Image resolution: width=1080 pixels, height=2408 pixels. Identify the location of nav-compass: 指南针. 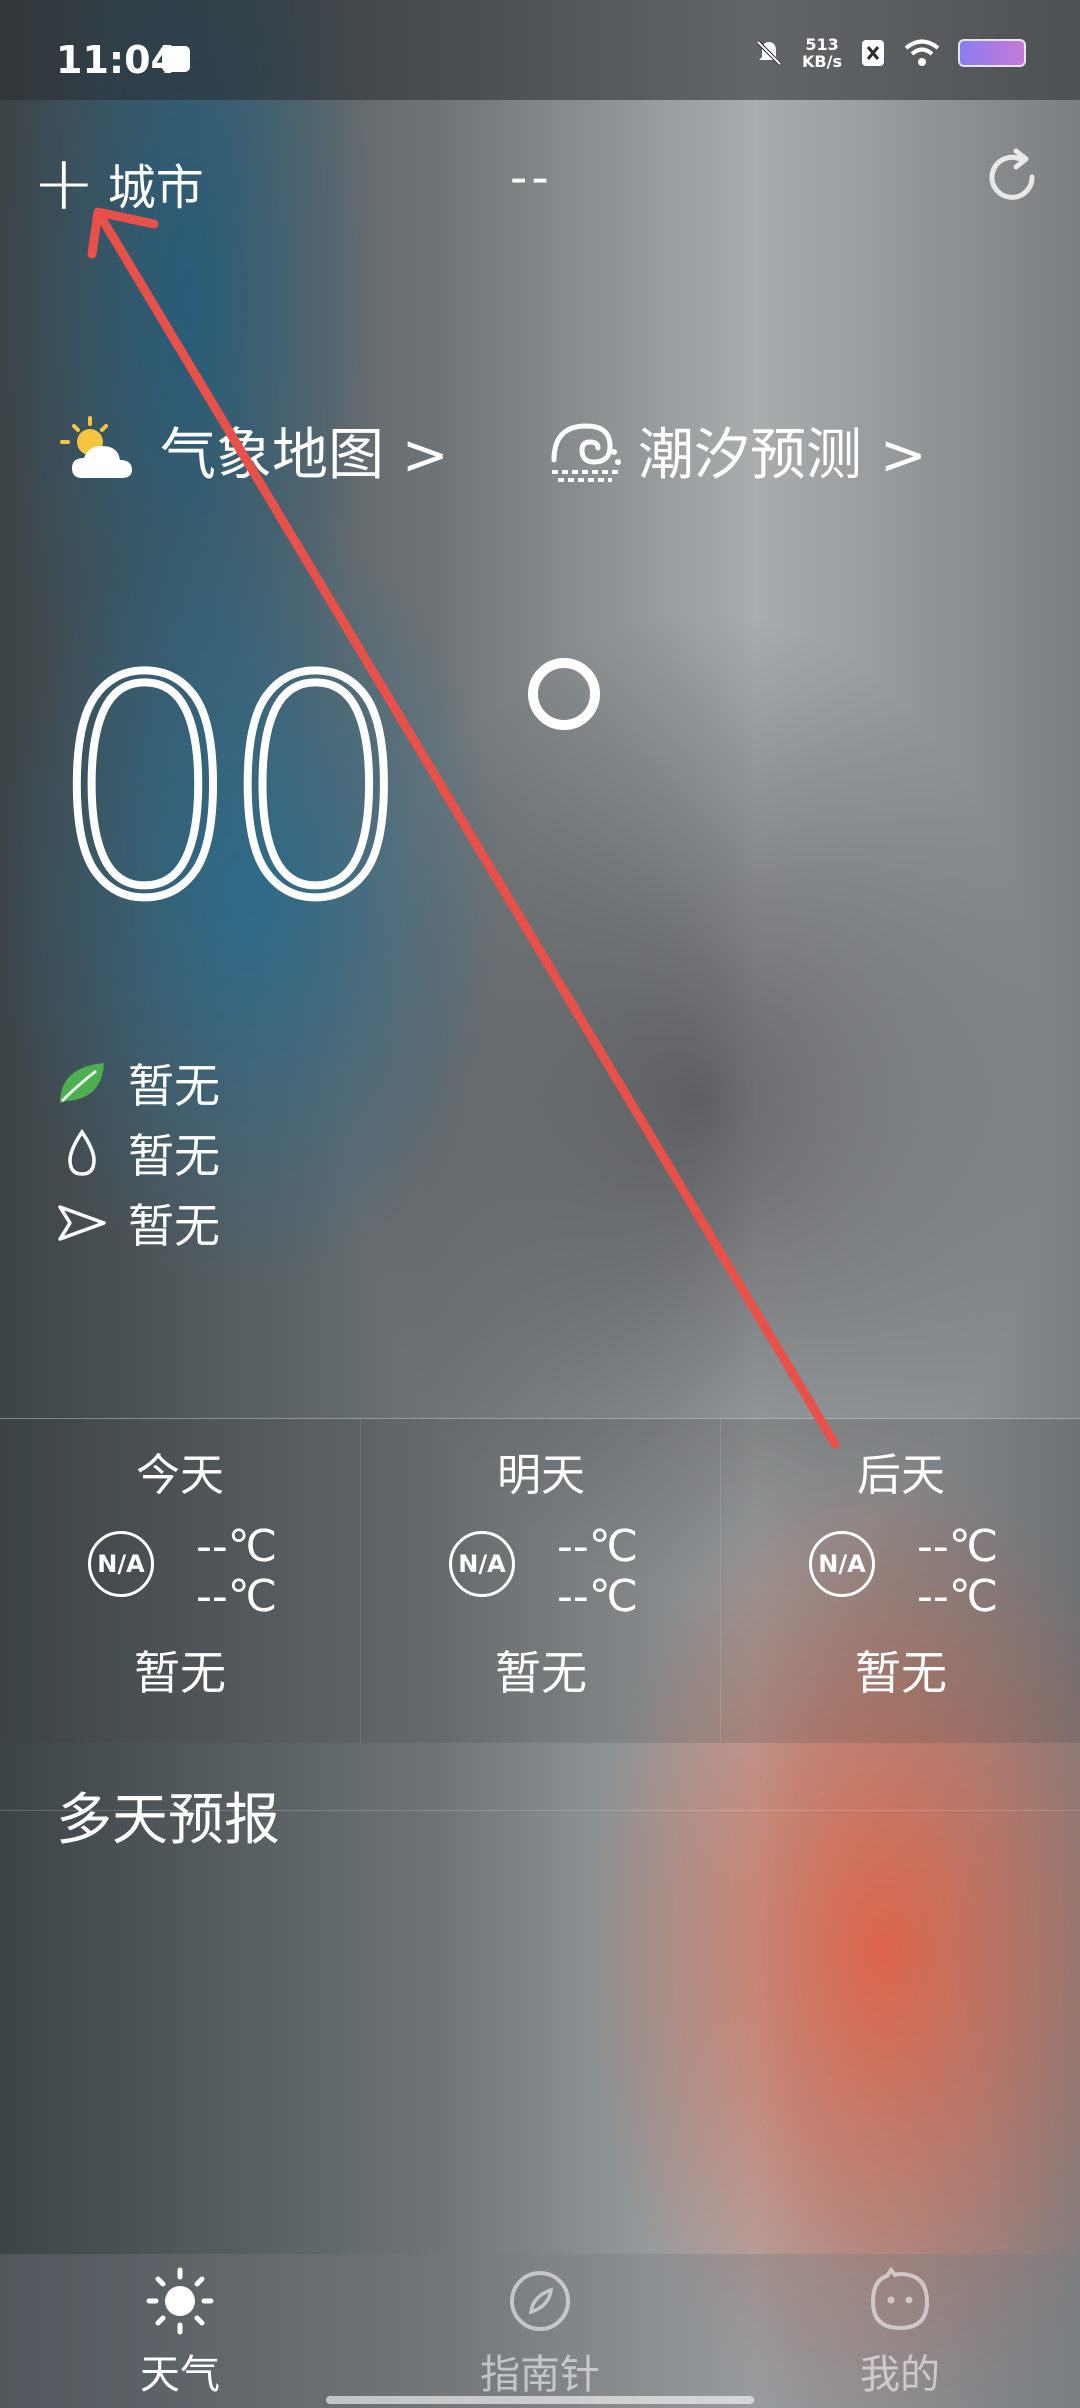
(540, 2333).